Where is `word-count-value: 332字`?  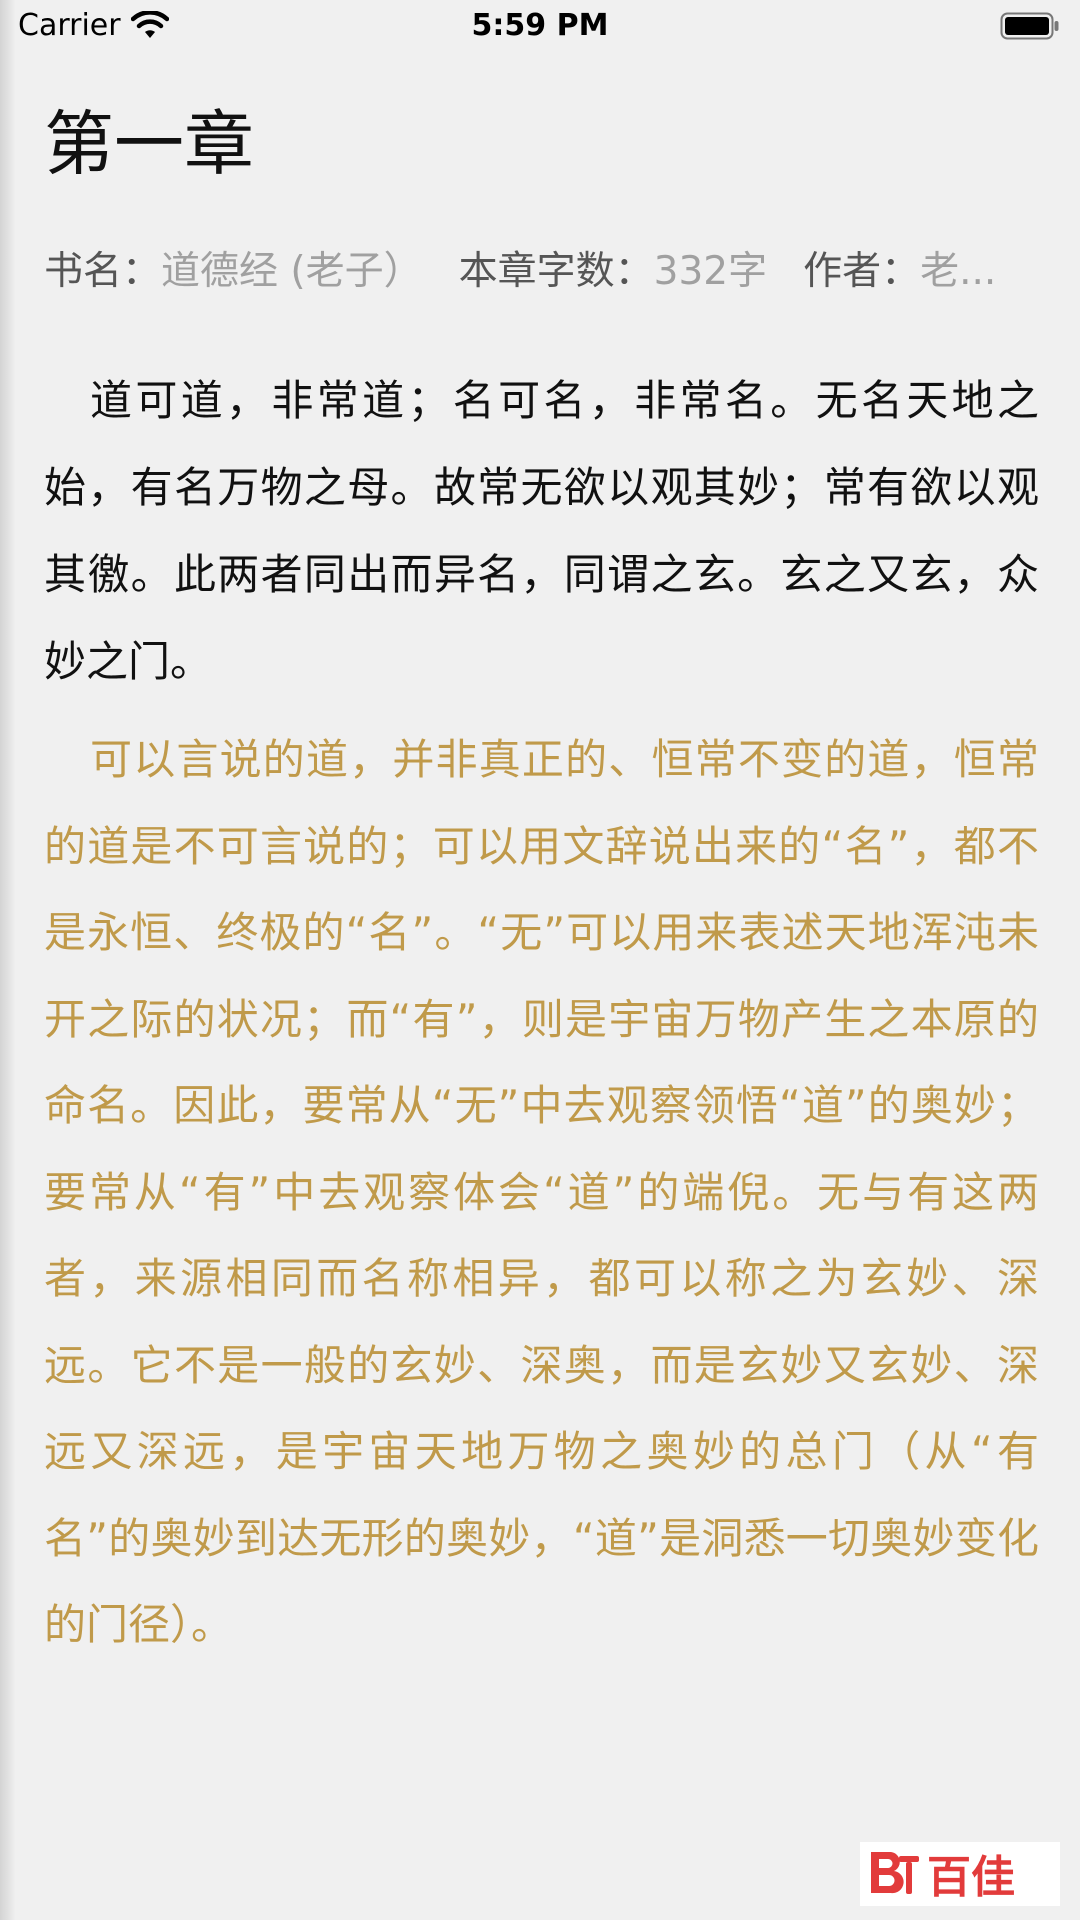
word-count-value: 332字 is located at coordinates (710, 271).